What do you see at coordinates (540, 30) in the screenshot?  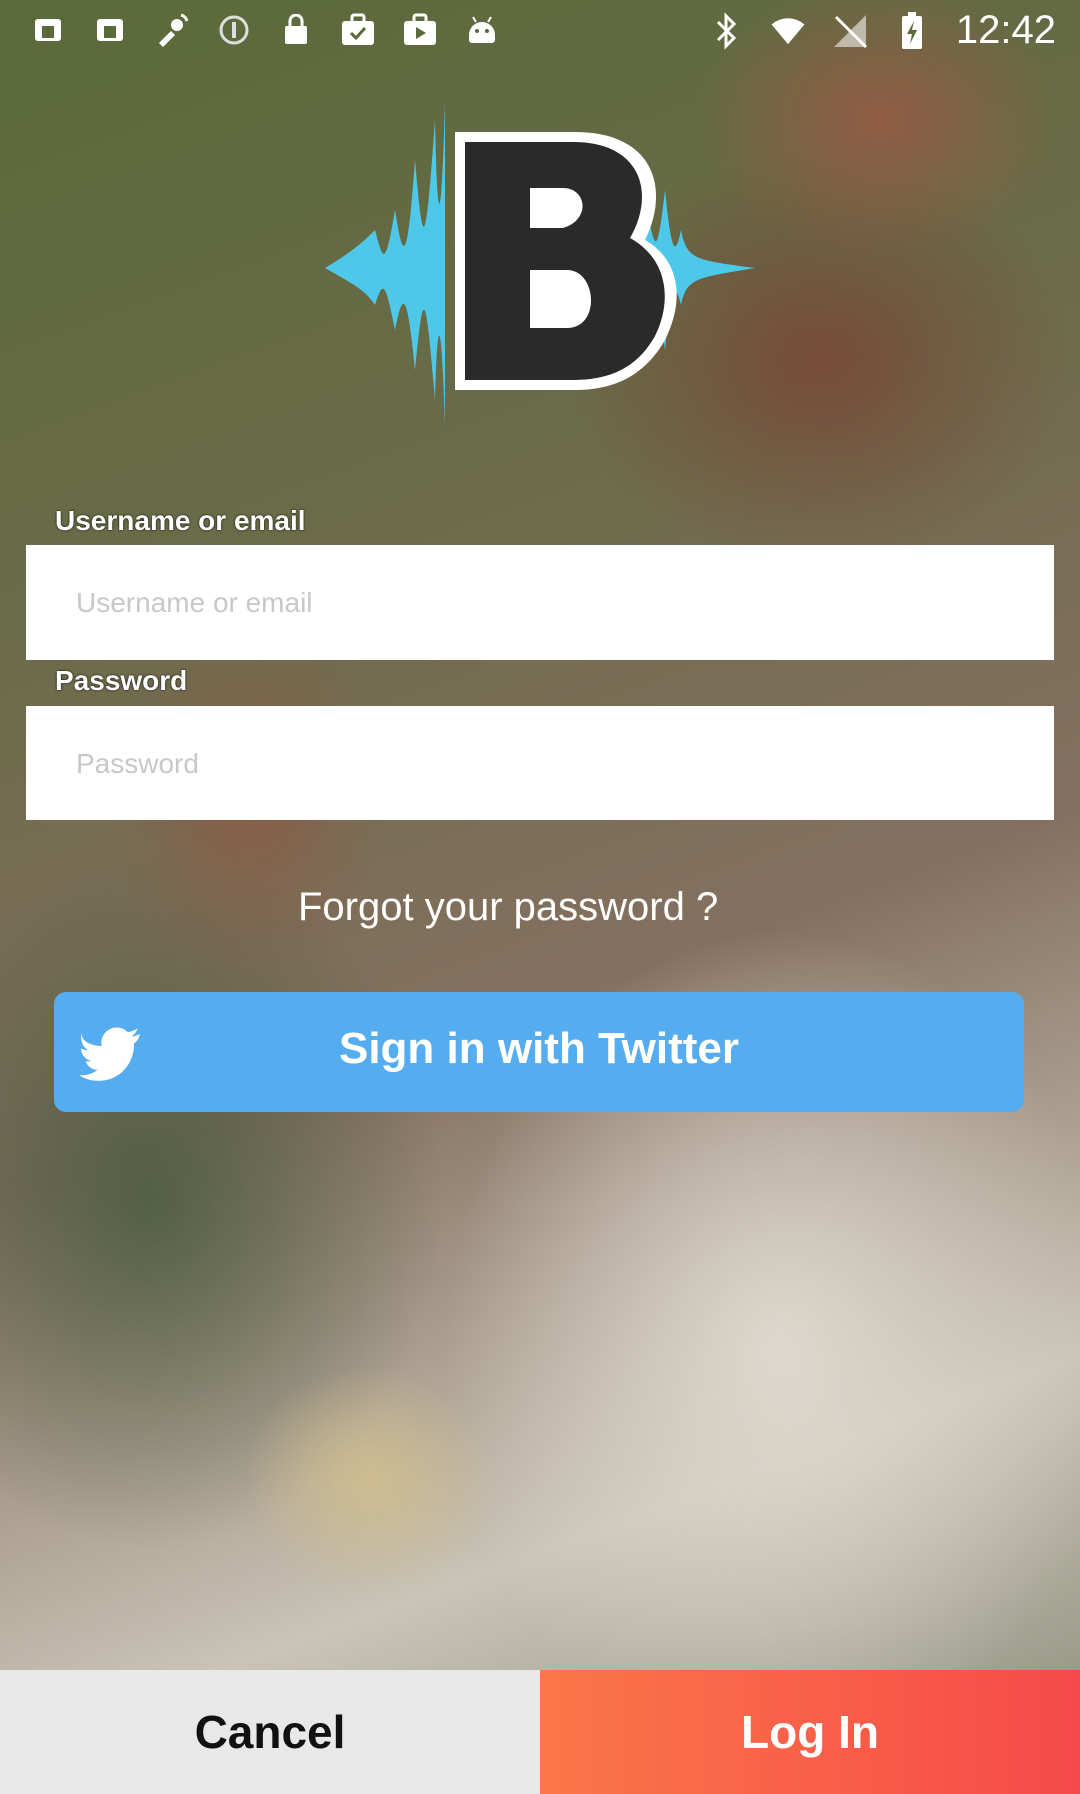 I see `status-bar: 12:42` at bounding box center [540, 30].